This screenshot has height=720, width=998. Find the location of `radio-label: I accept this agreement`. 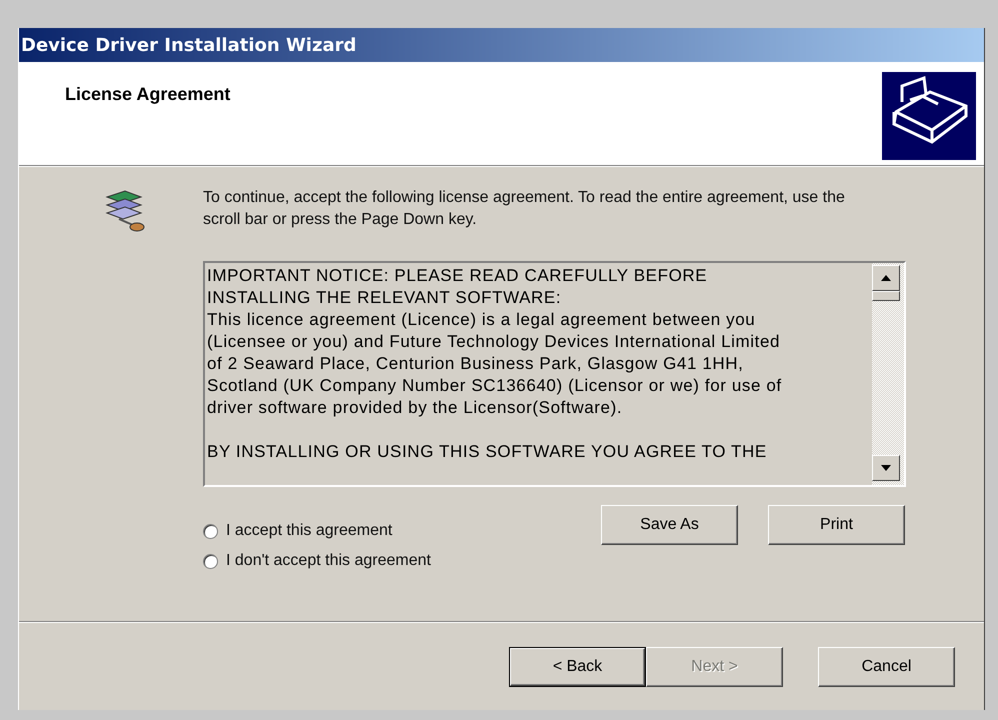

radio-label: I accept this agreement is located at coordinates (309, 531).